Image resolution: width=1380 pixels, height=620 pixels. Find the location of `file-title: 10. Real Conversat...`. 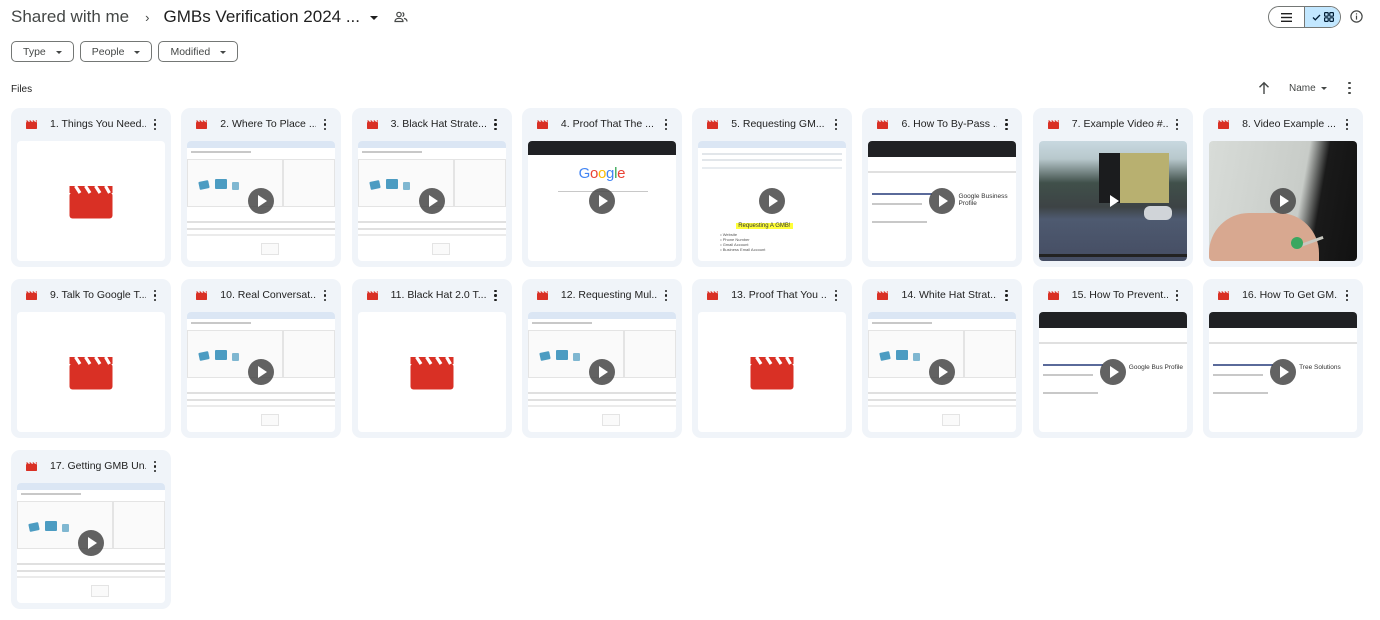

file-title: 10. Real Conversat... is located at coordinates (268, 295).